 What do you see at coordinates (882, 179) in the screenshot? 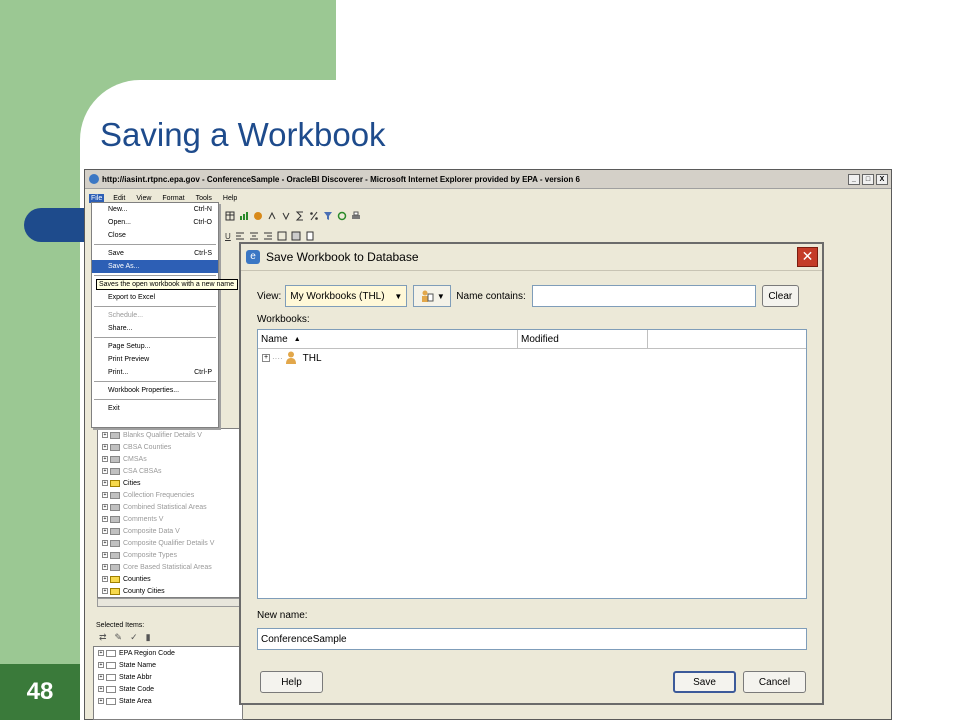
I see `close-window-button: X` at bounding box center [882, 179].